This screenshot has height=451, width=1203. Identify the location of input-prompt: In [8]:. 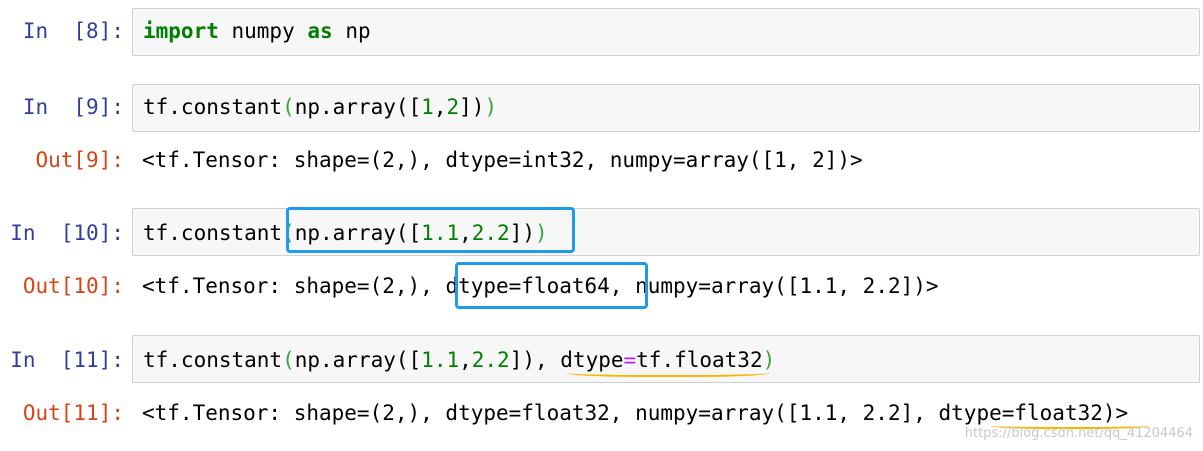
(73, 31).